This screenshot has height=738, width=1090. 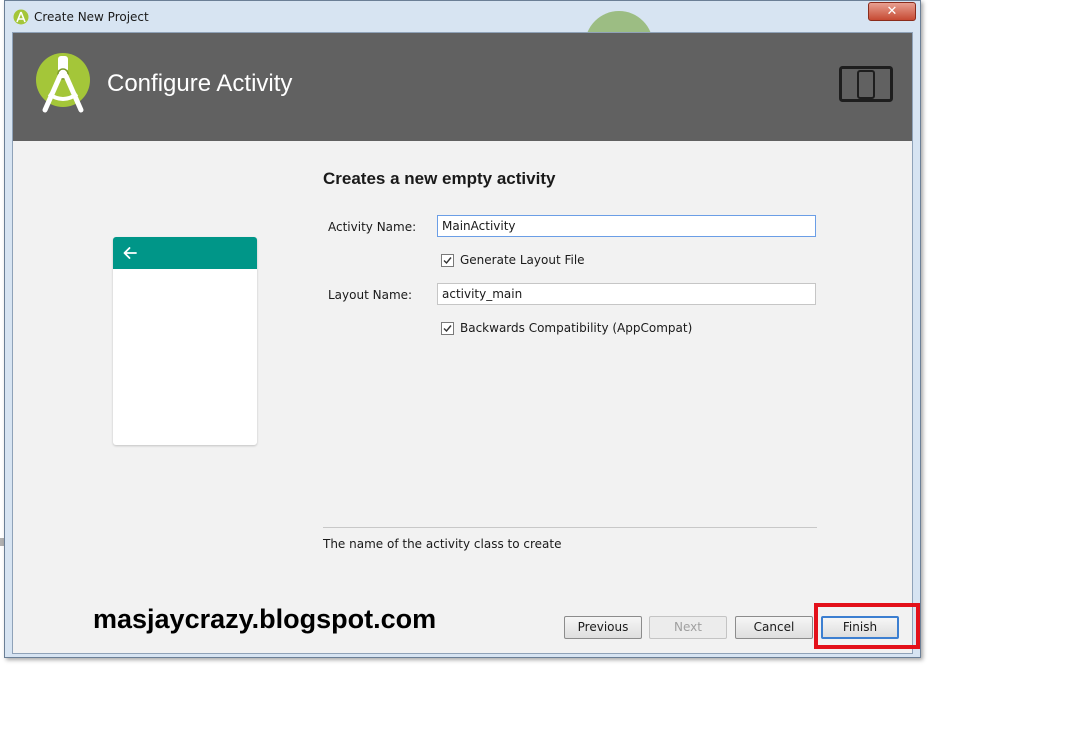 I want to click on cancel-button: Cancel, so click(x=774, y=627).